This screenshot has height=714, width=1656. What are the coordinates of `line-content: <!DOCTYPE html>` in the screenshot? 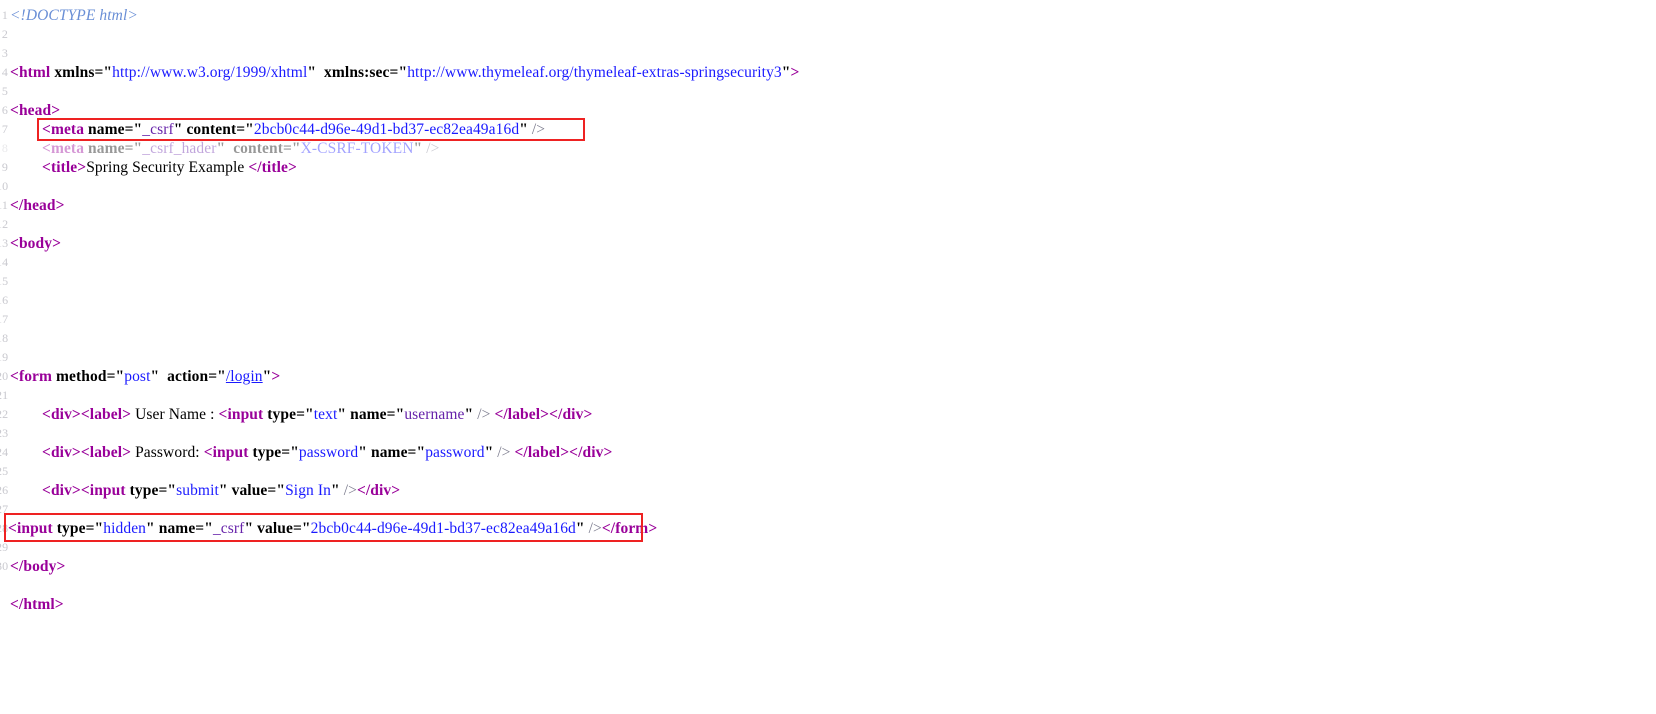 It's located at (74, 15).